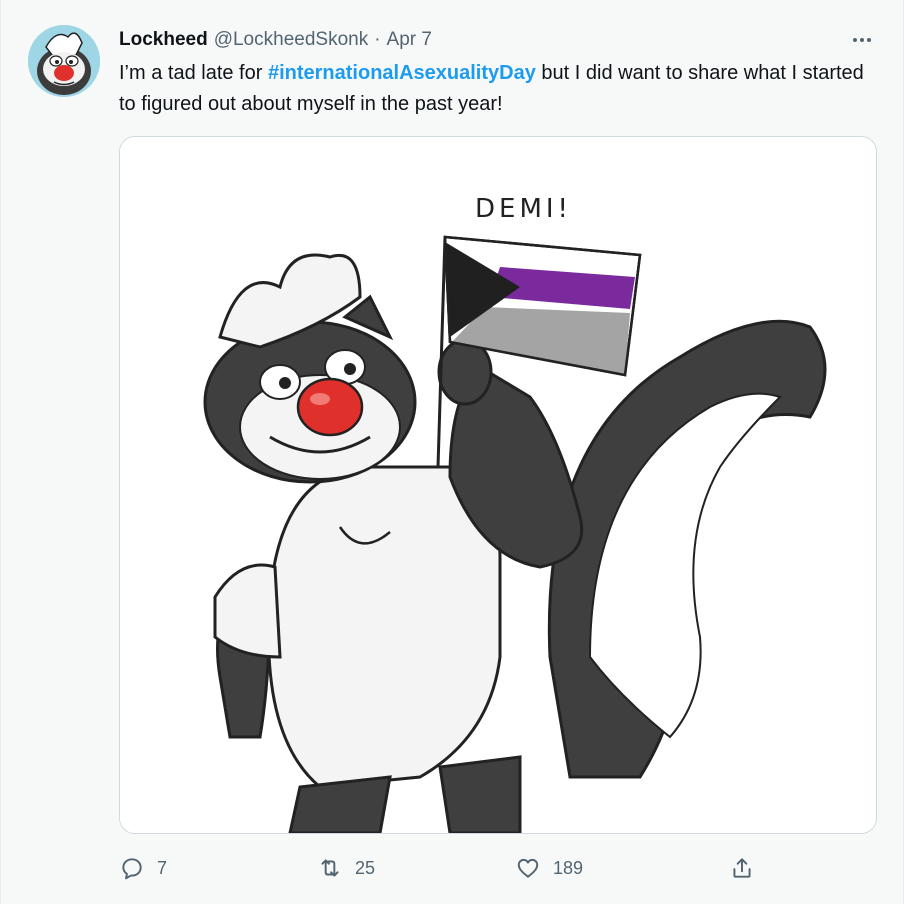  What do you see at coordinates (291, 40) in the screenshot?
I see `author-handle: @LockheedSkonk` at bounding box center [291, 40].